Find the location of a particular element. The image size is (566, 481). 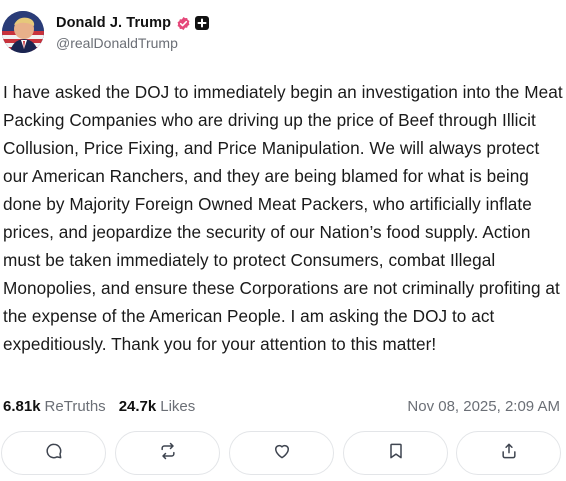

repost-icon is located at coordinates (168, 453).